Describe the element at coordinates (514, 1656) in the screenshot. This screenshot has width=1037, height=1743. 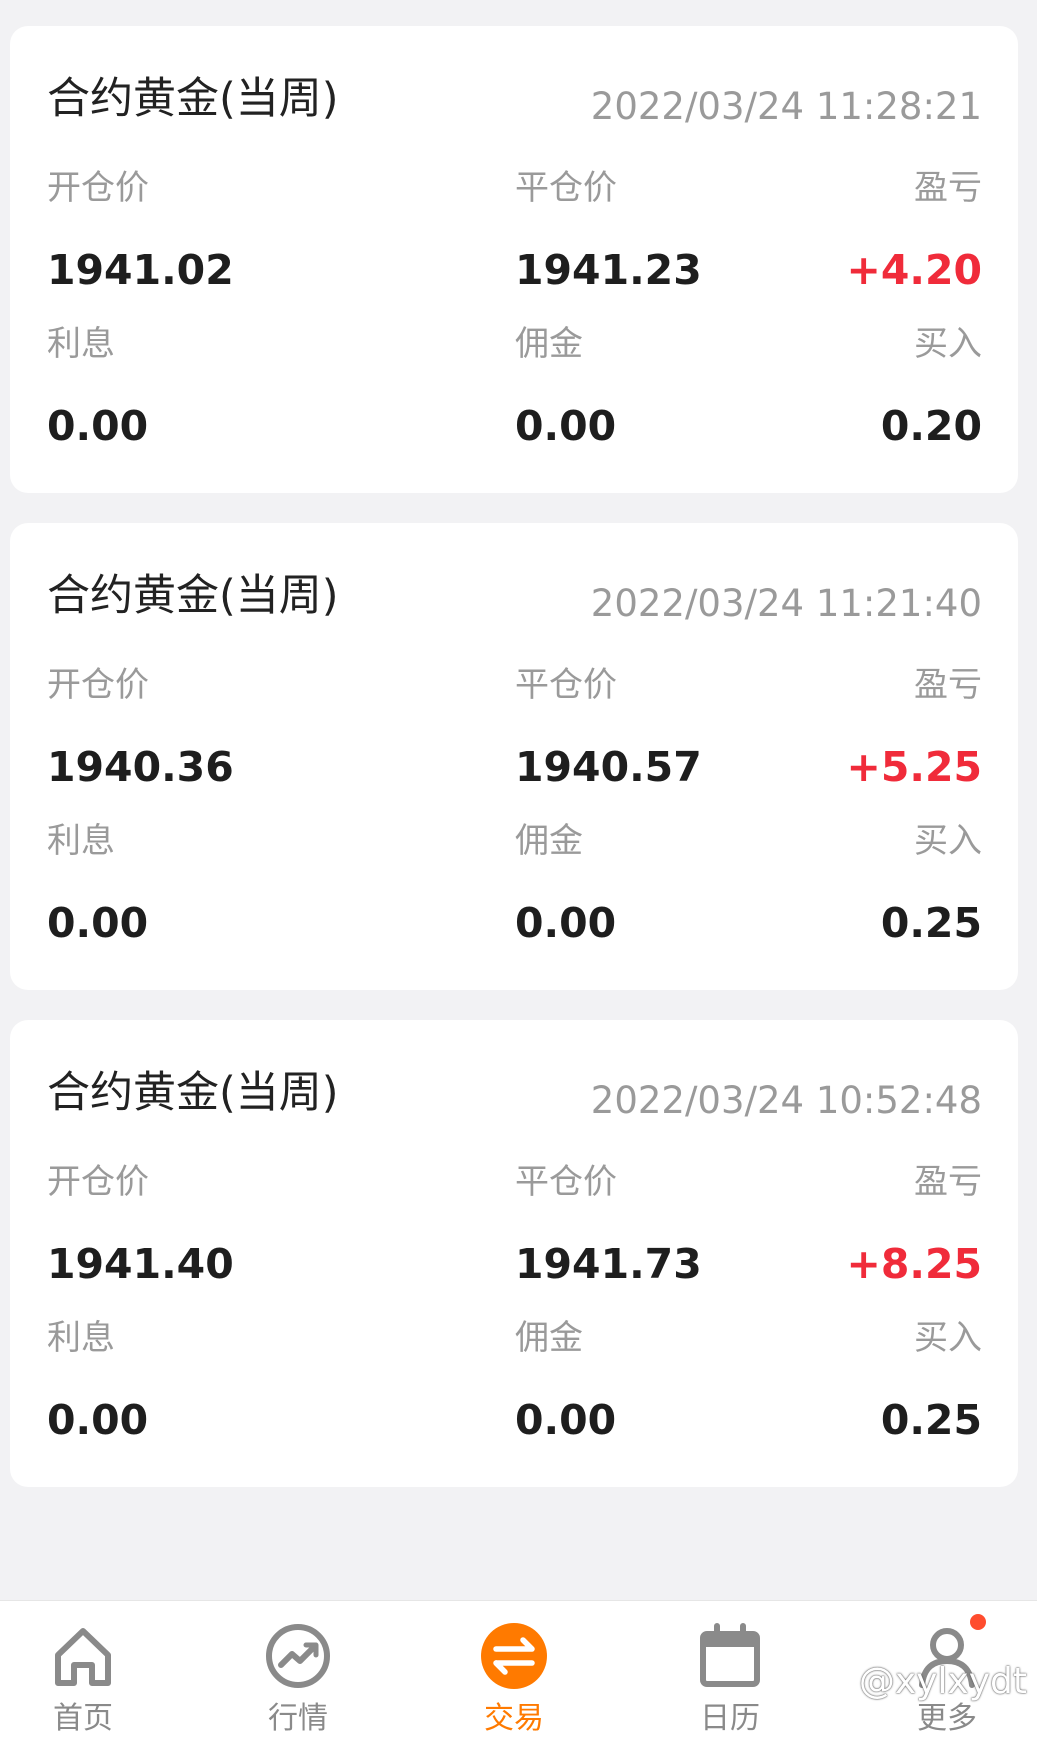
I see `trade-swap-icon` at that location.